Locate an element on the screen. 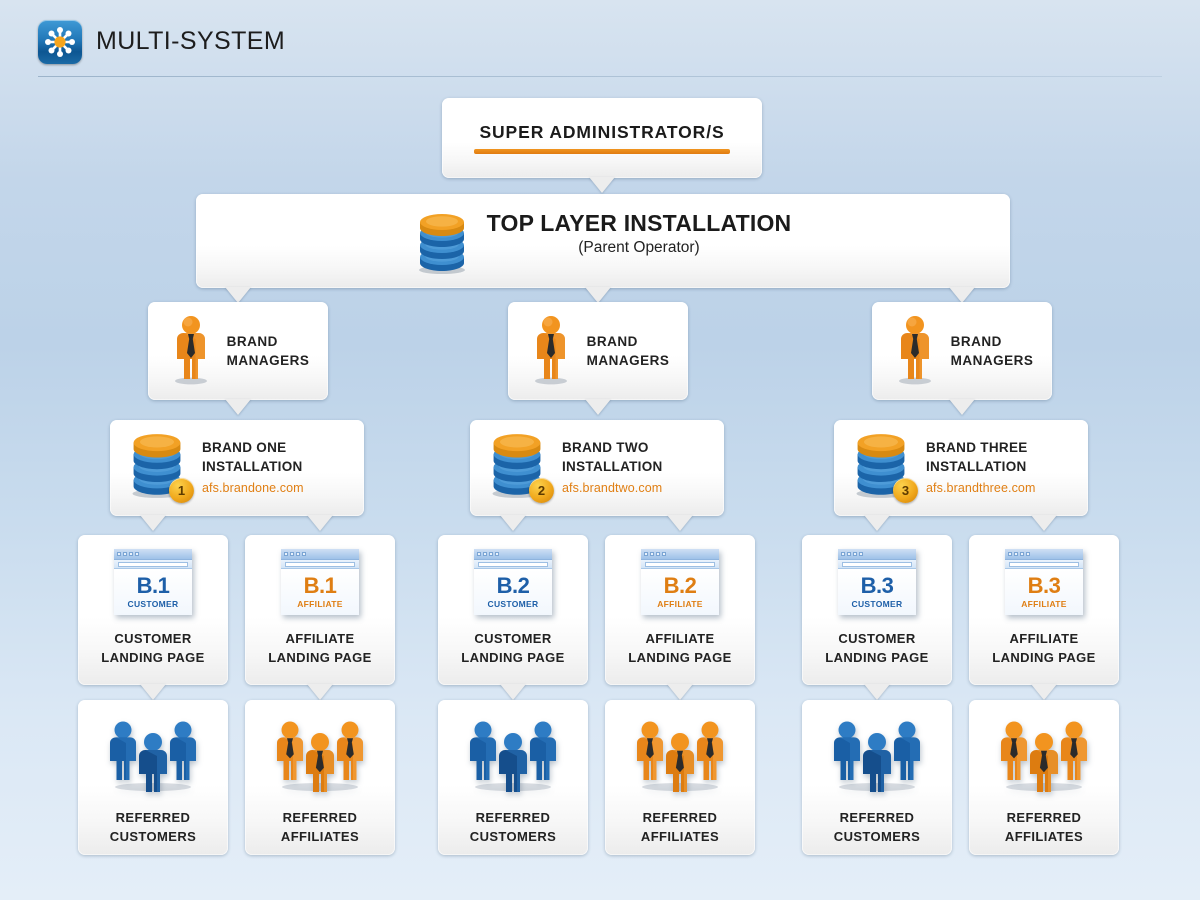 The width and height of the screenshot is (1200, 900). top-layer-installation-node: TOP LAYER INSTALLATION (Parent Operator) is located at coordinates (603, 241).